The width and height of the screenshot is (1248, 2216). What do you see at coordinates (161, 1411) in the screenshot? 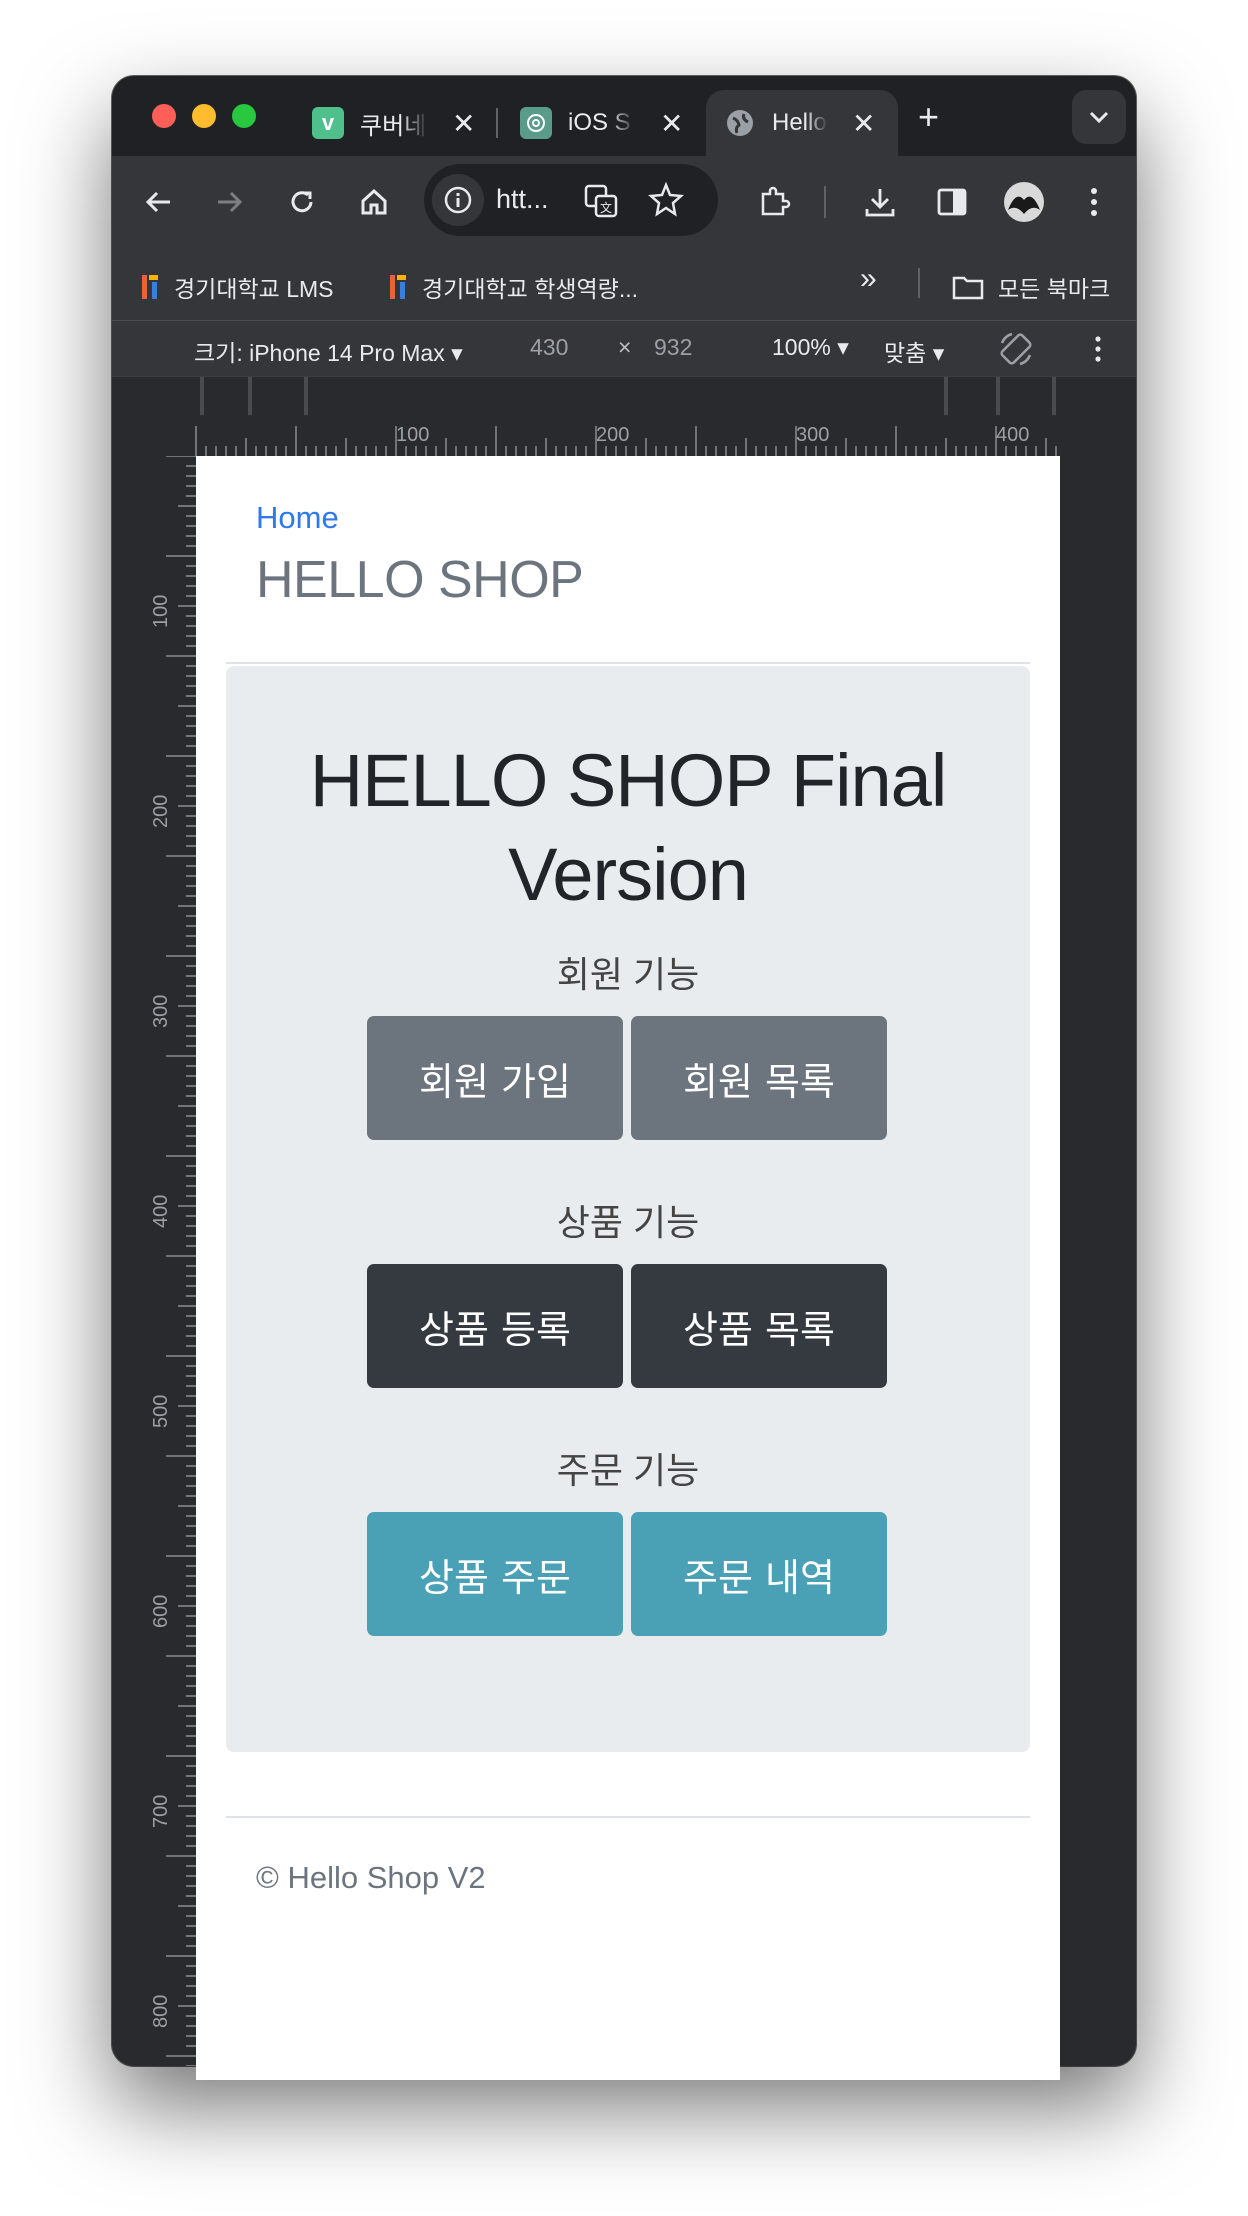
I see `ruler-label: 500` at bounding box center [161, 1411].